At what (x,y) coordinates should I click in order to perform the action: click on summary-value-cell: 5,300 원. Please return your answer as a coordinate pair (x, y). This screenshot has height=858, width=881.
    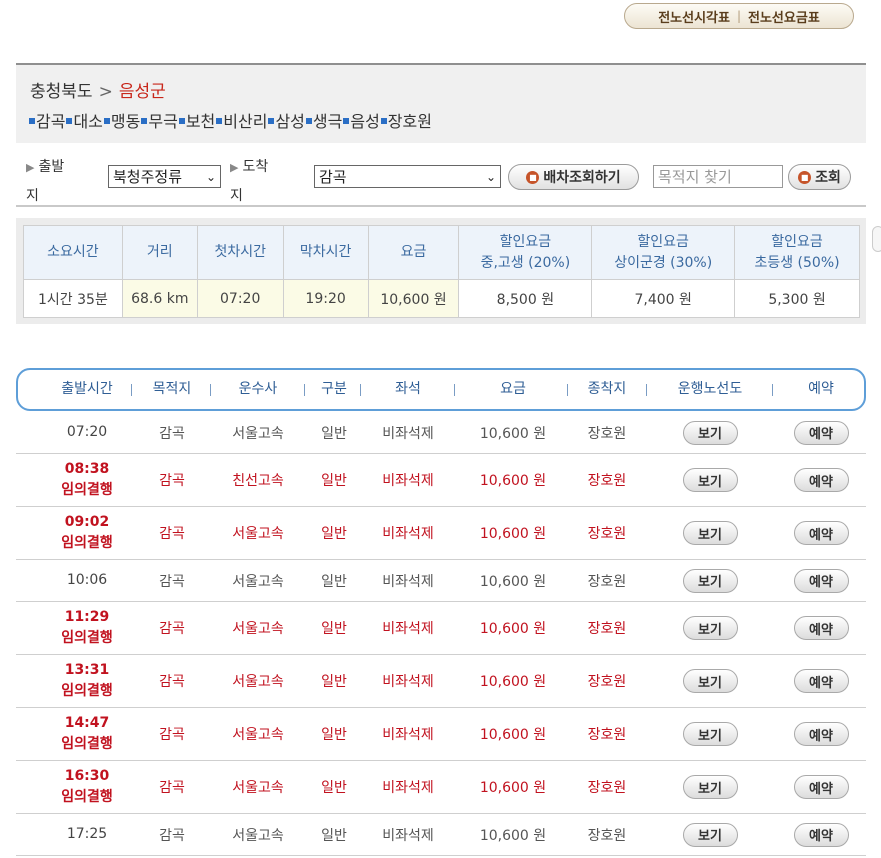
    Looking at the image, I should click on (797, 298).